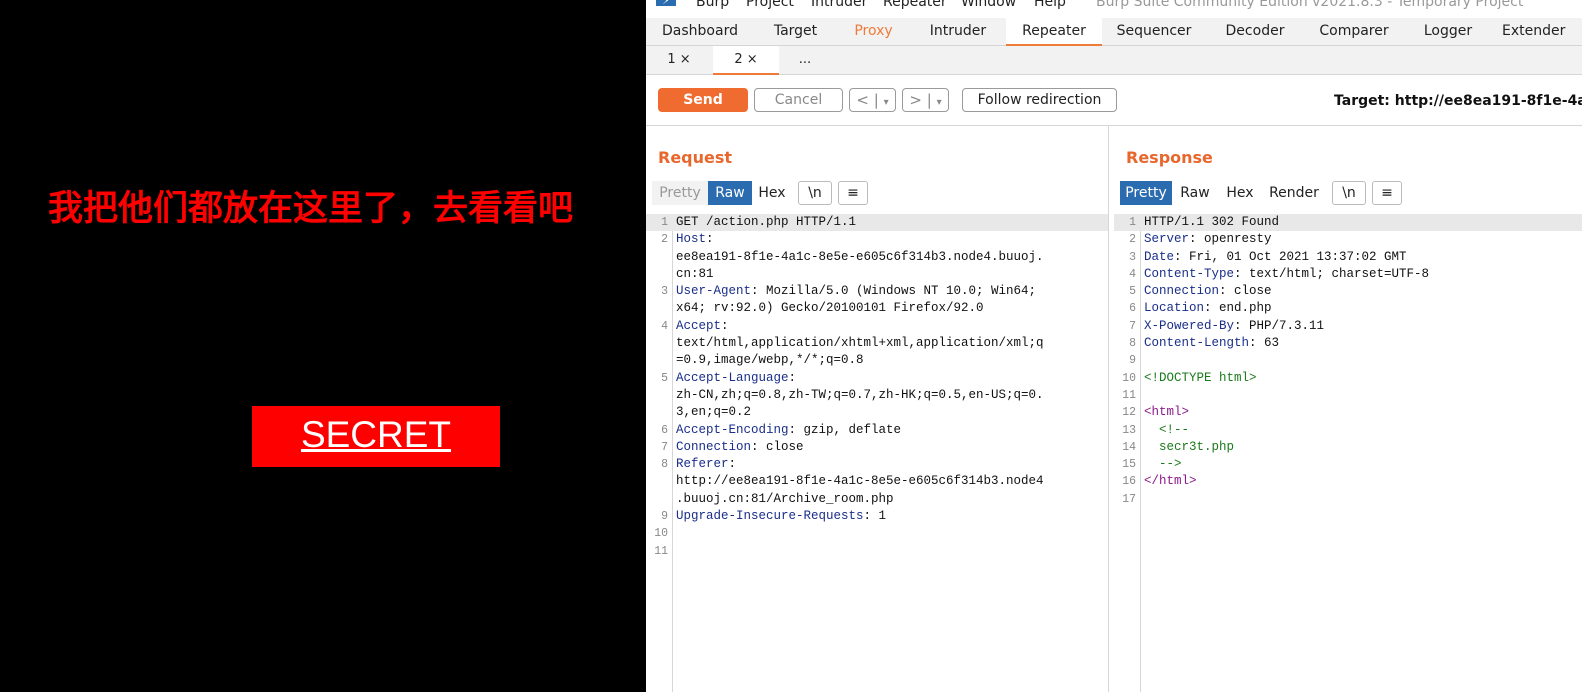  I want to click on cancel-button: Cancel, so click(798, 100).